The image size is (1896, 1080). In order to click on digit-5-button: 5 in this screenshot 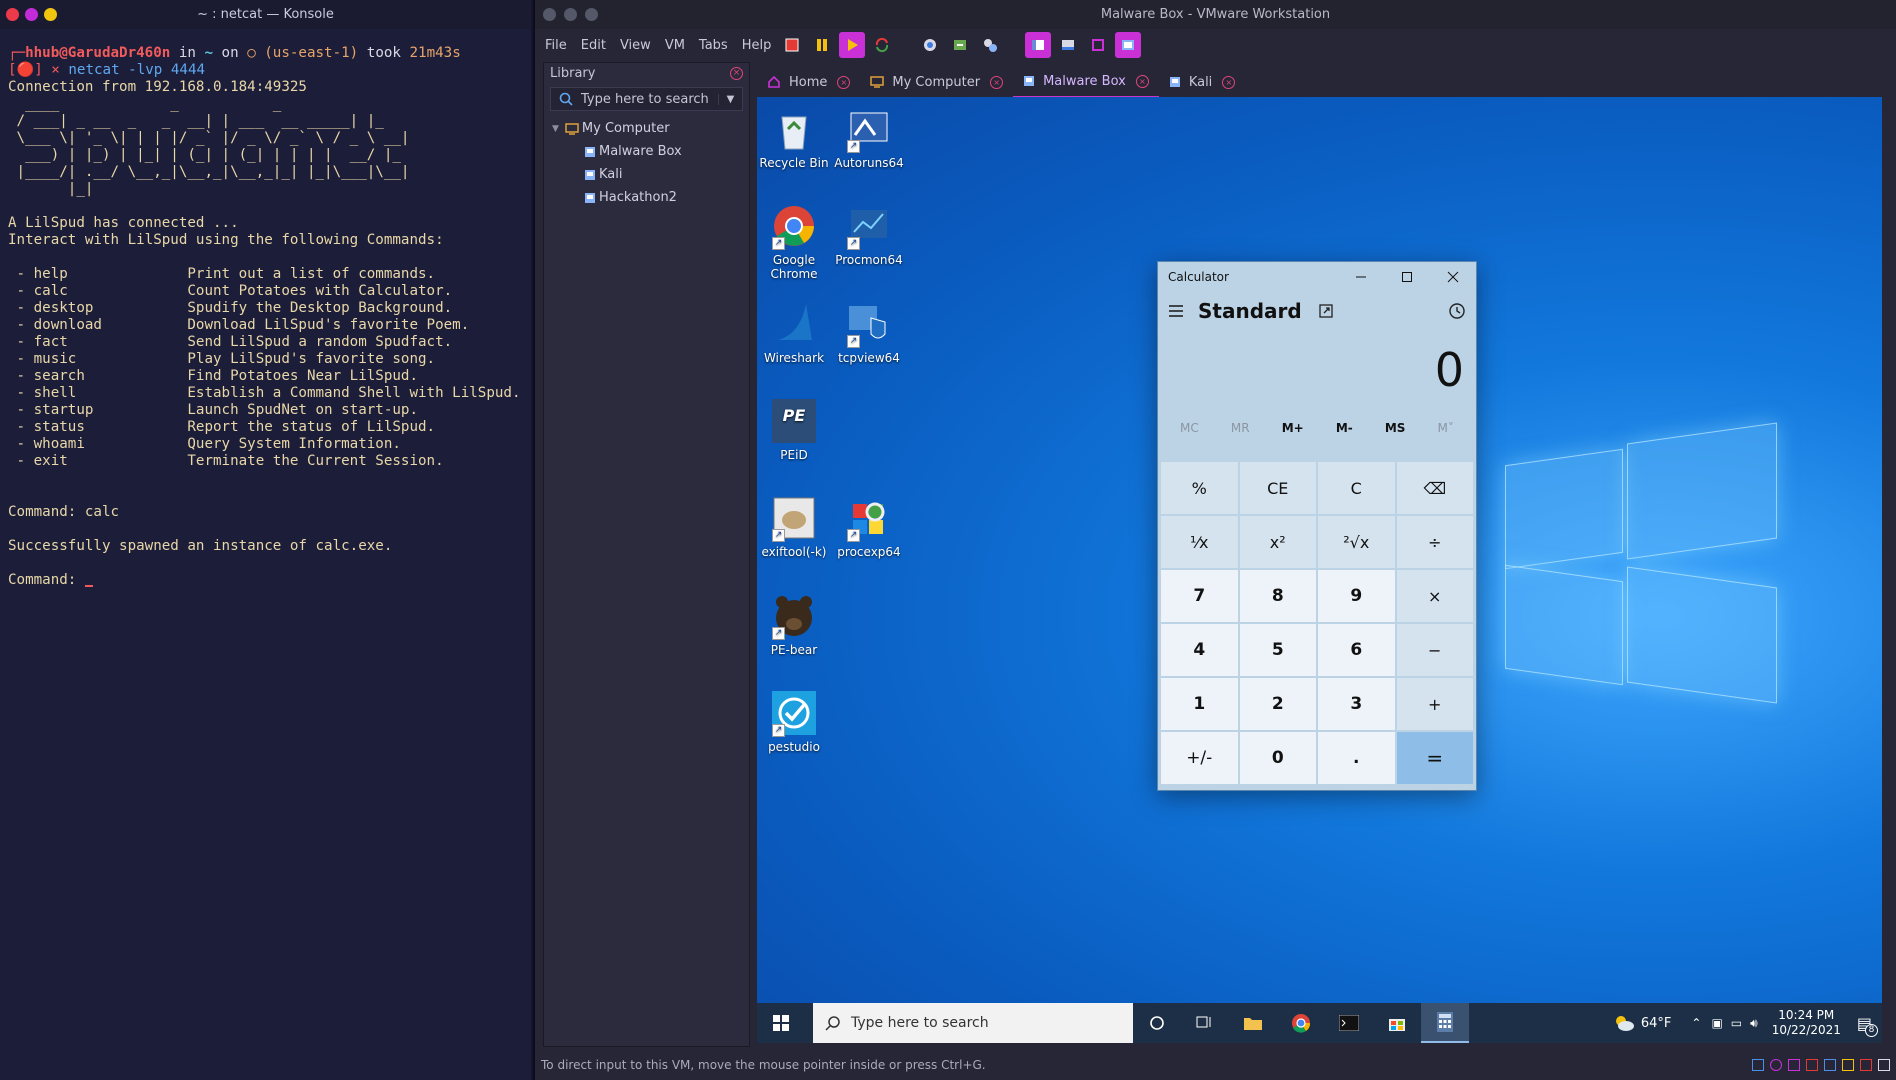, I will do `click(1277, 650)`.